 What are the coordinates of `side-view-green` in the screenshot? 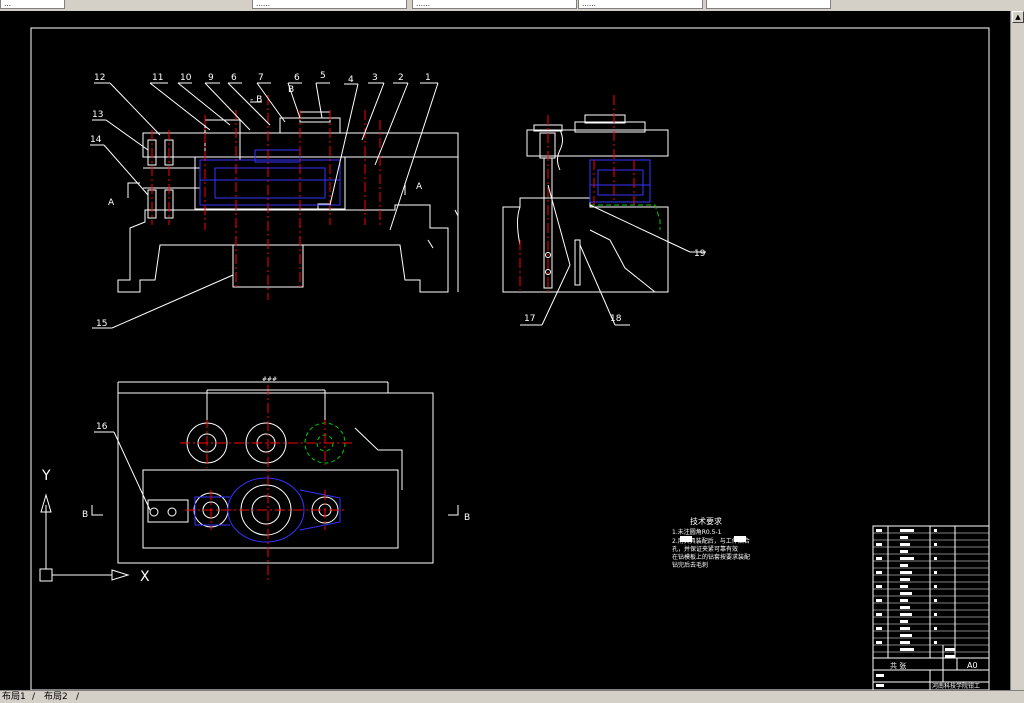 It's located at (625, 217).